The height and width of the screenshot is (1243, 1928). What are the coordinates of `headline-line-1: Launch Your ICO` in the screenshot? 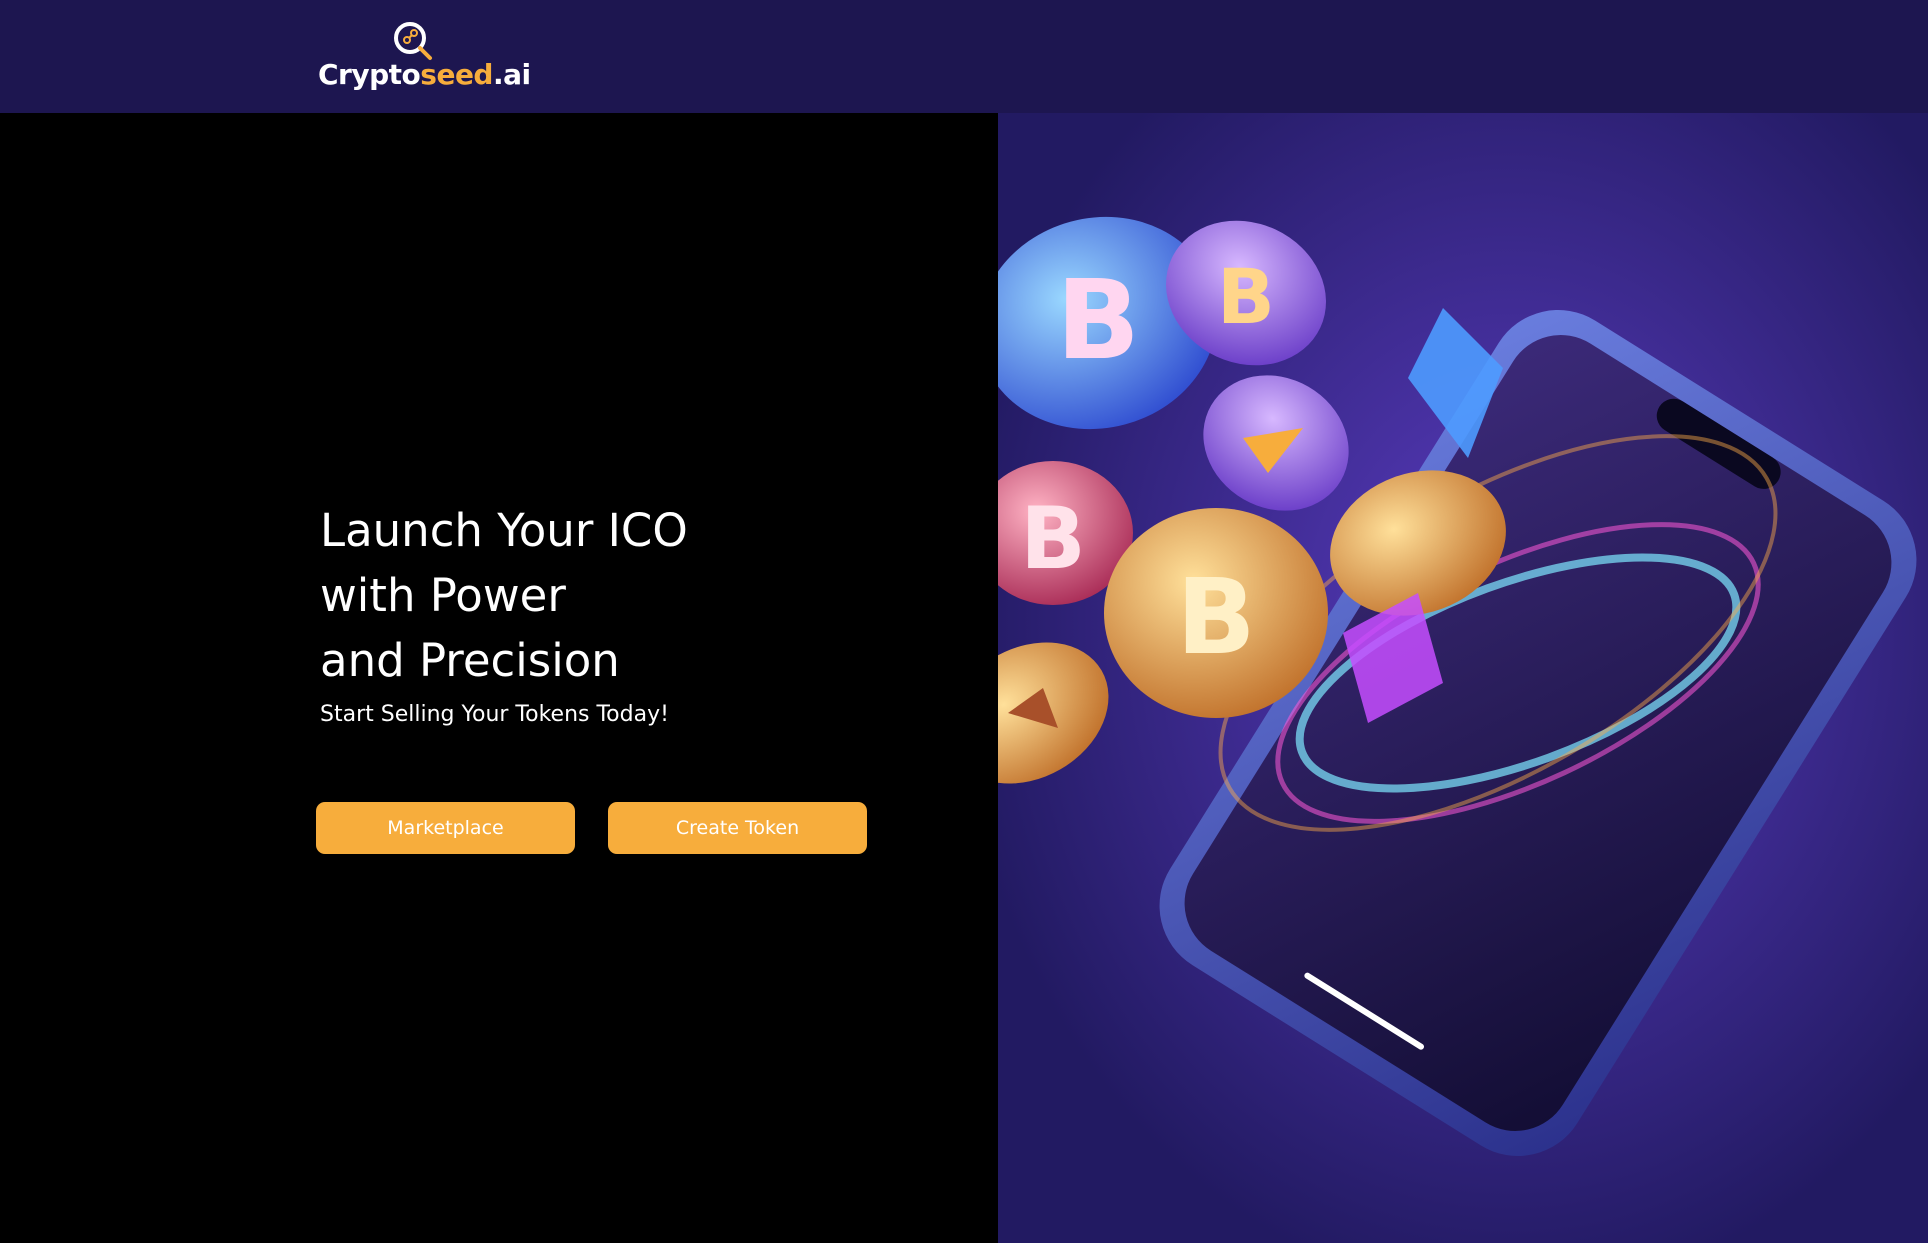 It's located at (504, 530).